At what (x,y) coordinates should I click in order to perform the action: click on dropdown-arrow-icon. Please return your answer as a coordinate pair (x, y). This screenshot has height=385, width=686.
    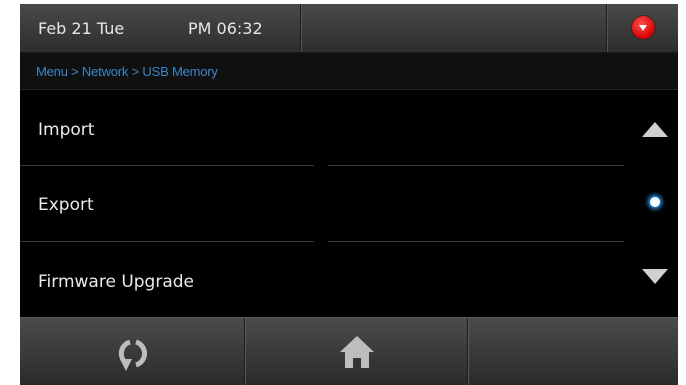
    Looking at the image, I should click on (643, 27).